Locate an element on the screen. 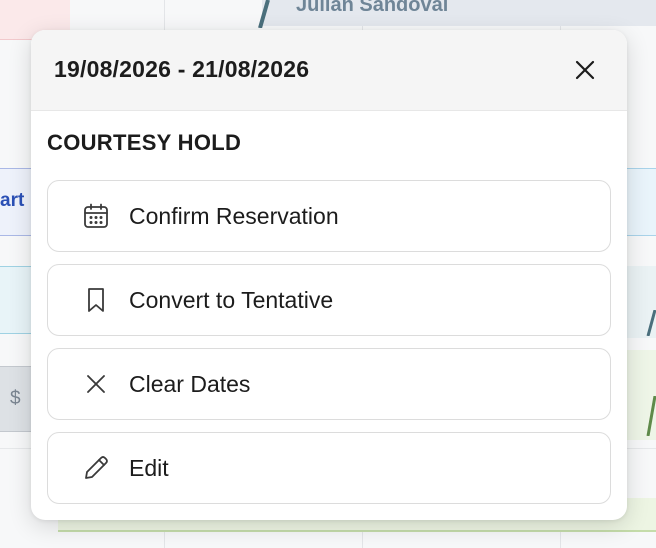  action-label: Clear Dates is located at coordinates (190, 383).